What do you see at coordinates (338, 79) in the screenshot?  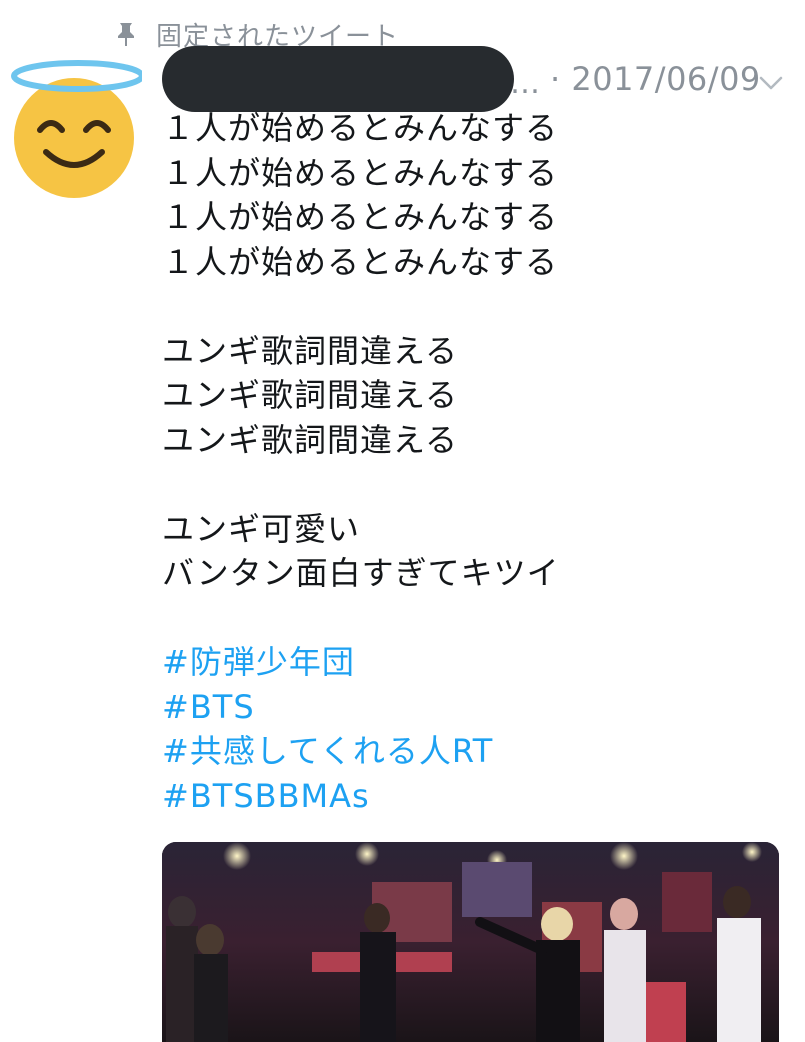 I see `redacted-author-name` at bounding box center [338, 79].